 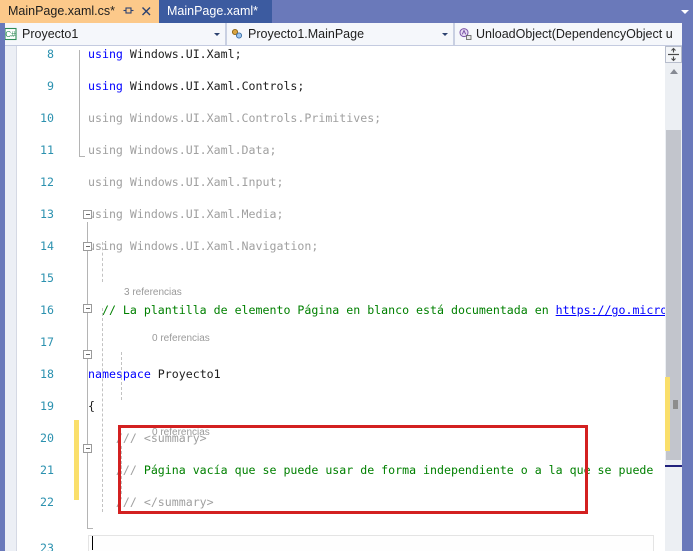 What do you see at coordinates (50, 86) in the screenshot?
I see `line-number: 9` at bounding box center [50, 86].